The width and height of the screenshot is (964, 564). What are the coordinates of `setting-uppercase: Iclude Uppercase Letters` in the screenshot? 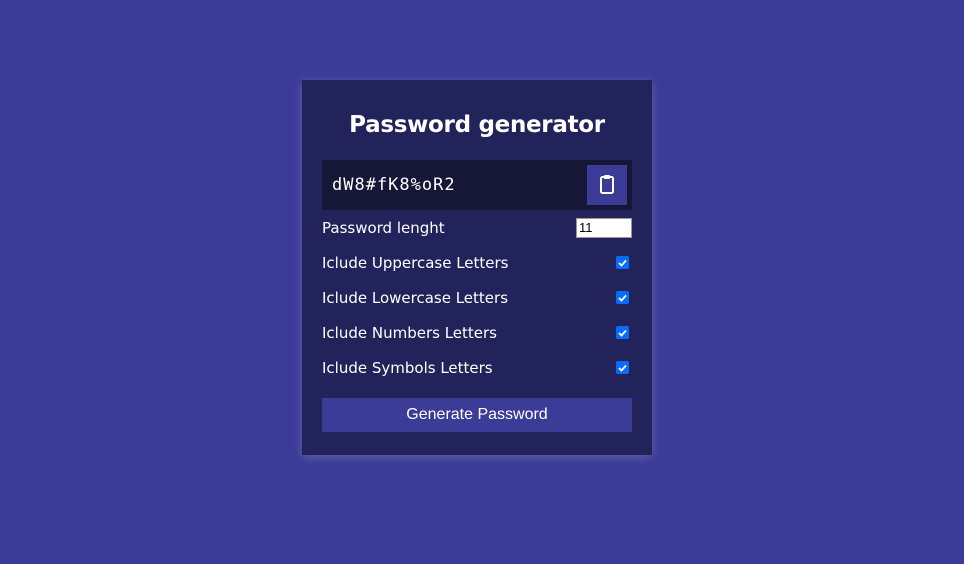 It's located at (477, 262).